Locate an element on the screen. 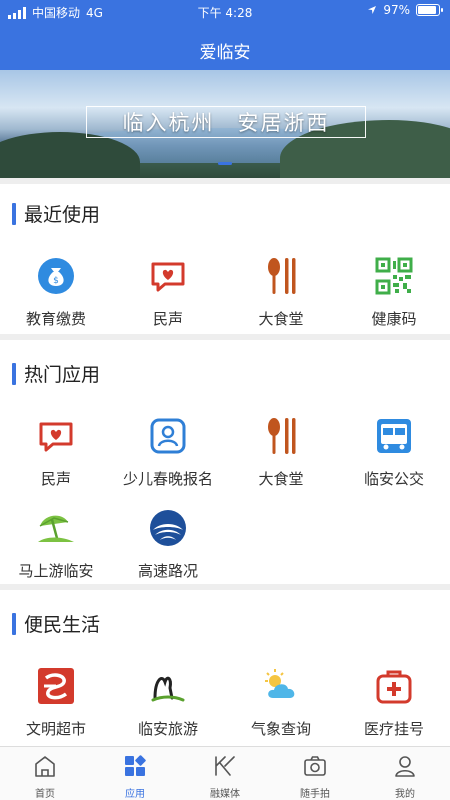  header: 中国移动 4G 下午 4:28 97% 爱临安 is located at coordinates (225, 35).